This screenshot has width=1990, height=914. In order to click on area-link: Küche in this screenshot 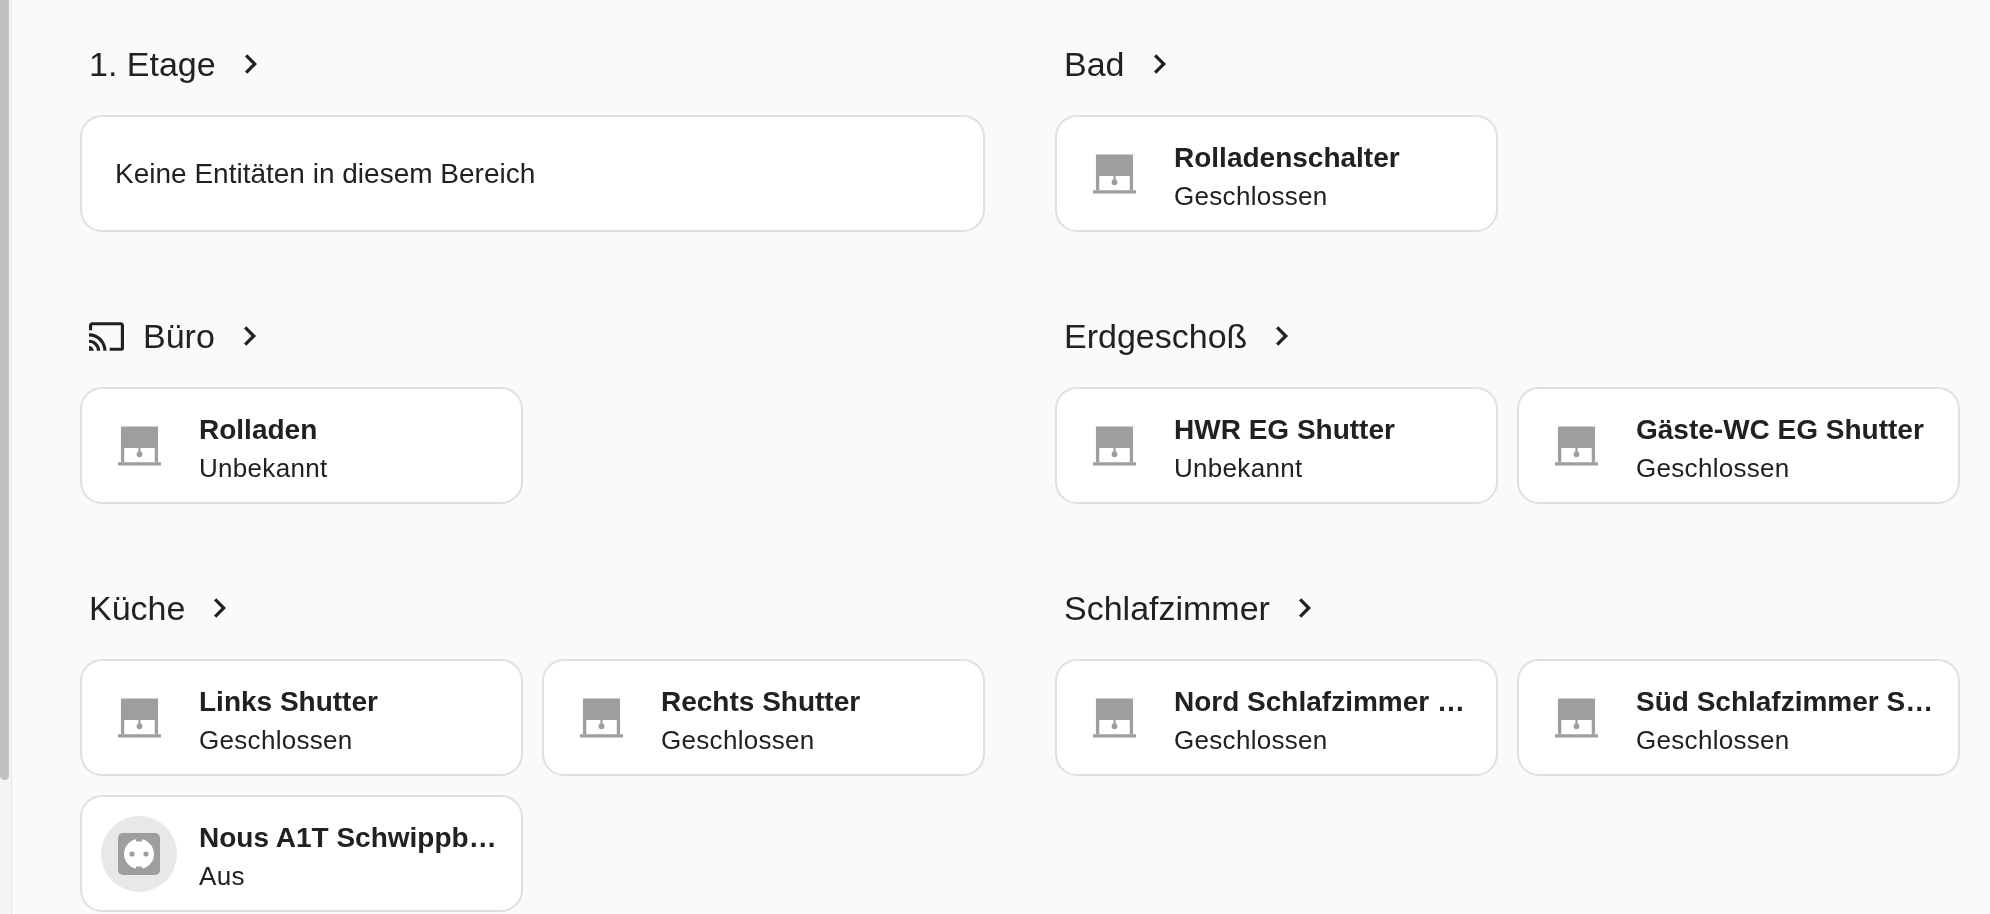, I will do `click(158, 608)`.